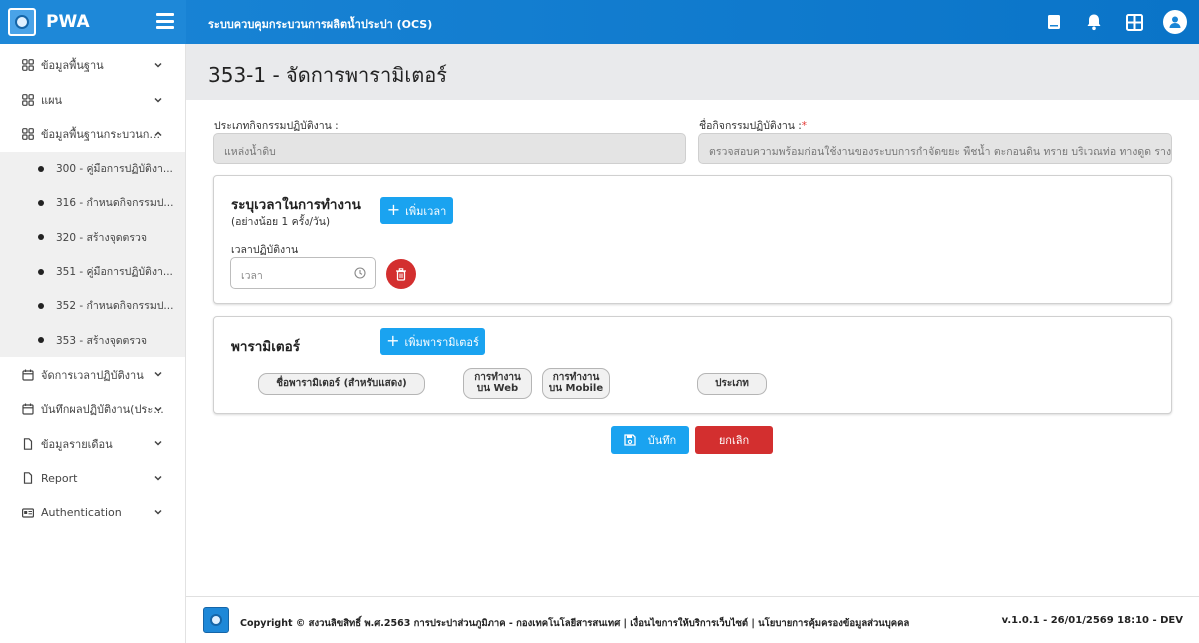 The width and height of the screenshot is (1199, 643). Describe the element at coordinates (52, 100) in the screenshot. I see `sidebar-item-label: แผน` at that location.